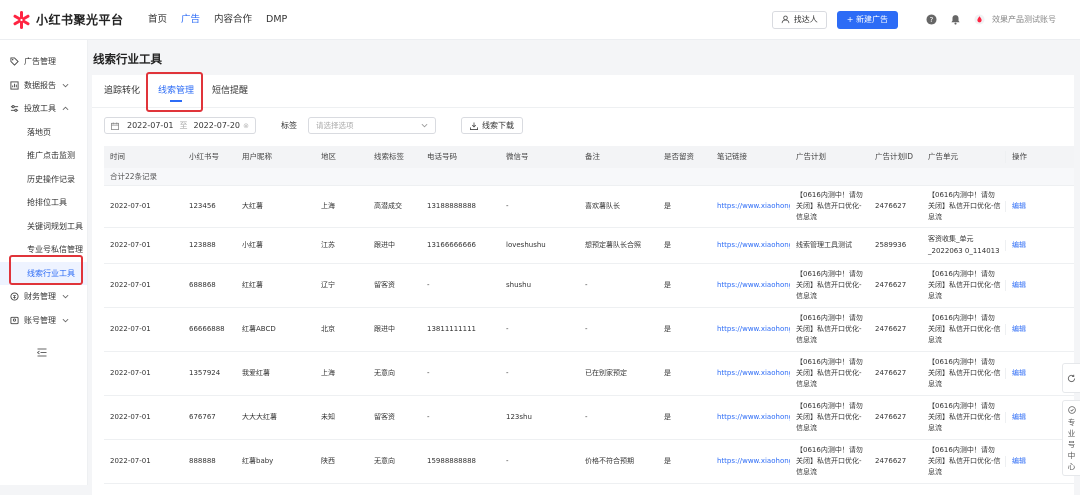 Image resolution: width=1080 pixels, height=495 pixels. Describe the element at coordinates (979, 20) in the screenshot. I see `account-avatar-icon` at that location.